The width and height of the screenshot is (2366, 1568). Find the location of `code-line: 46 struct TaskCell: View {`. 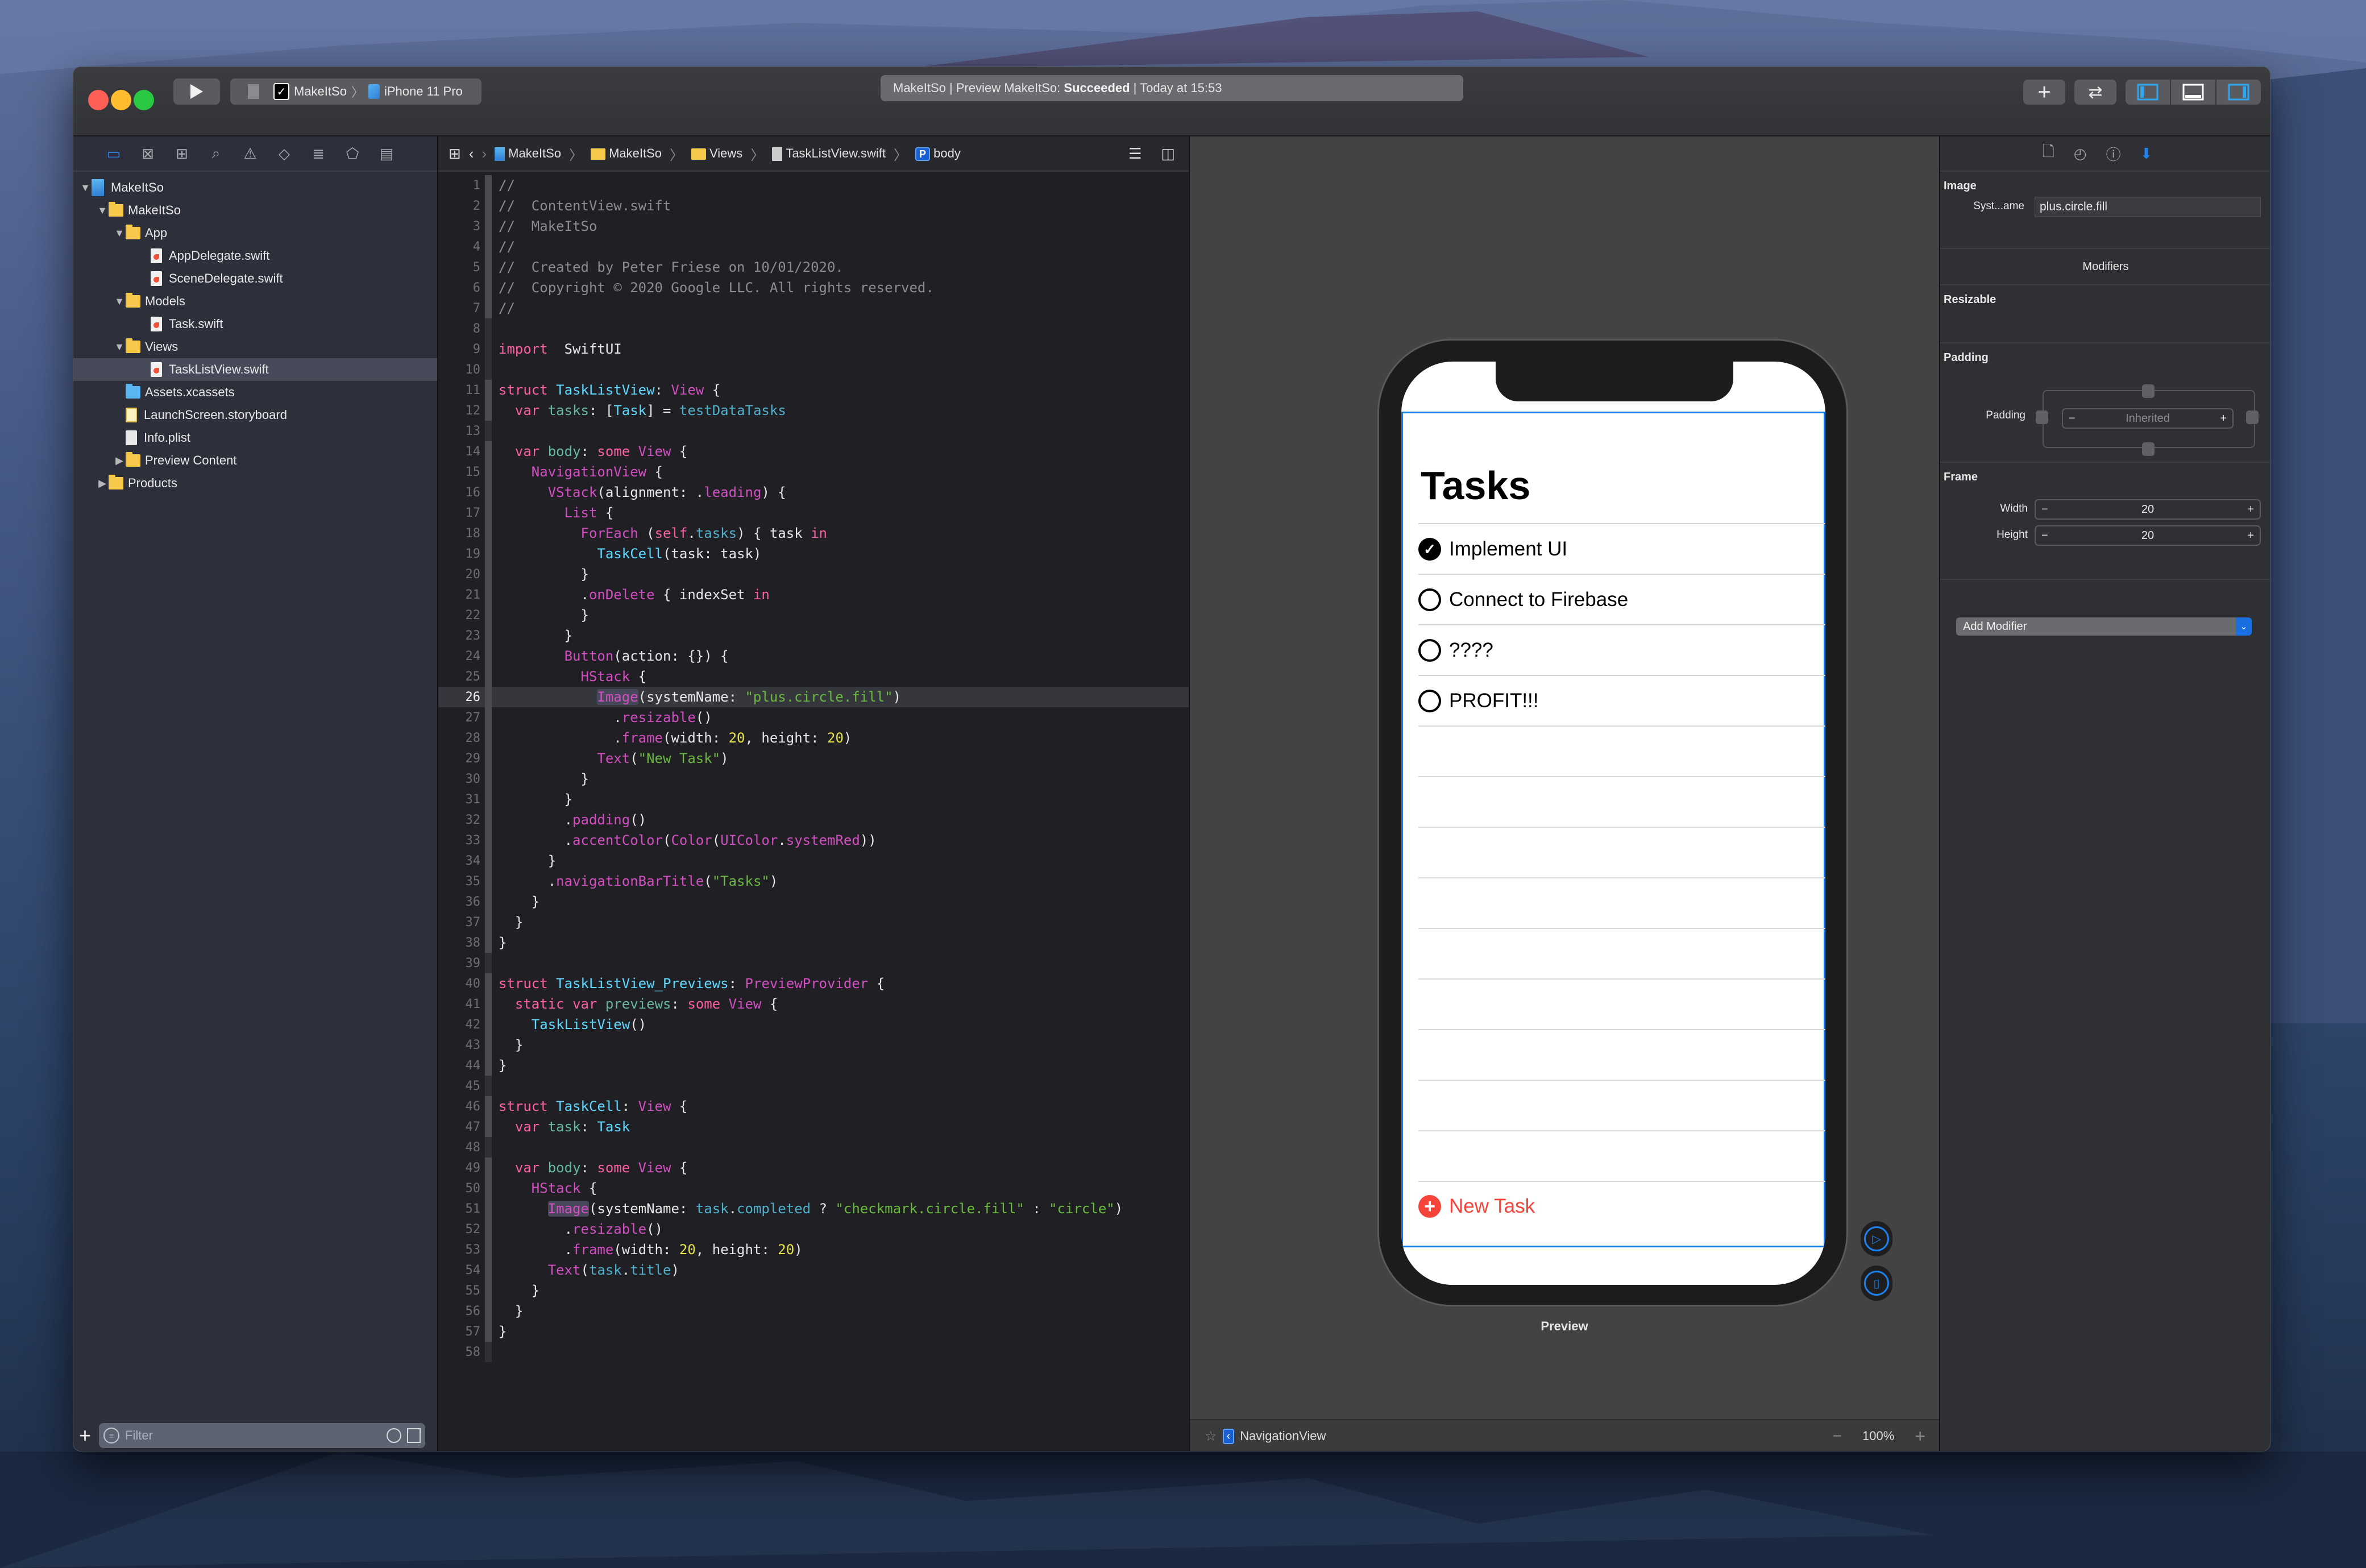

code-line: 46 struct TaskCell: View { is located at coordinates (813, 1106).